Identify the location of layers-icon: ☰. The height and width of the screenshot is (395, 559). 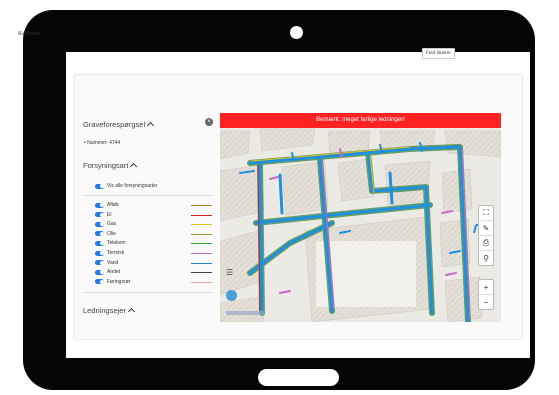
(231, 273).